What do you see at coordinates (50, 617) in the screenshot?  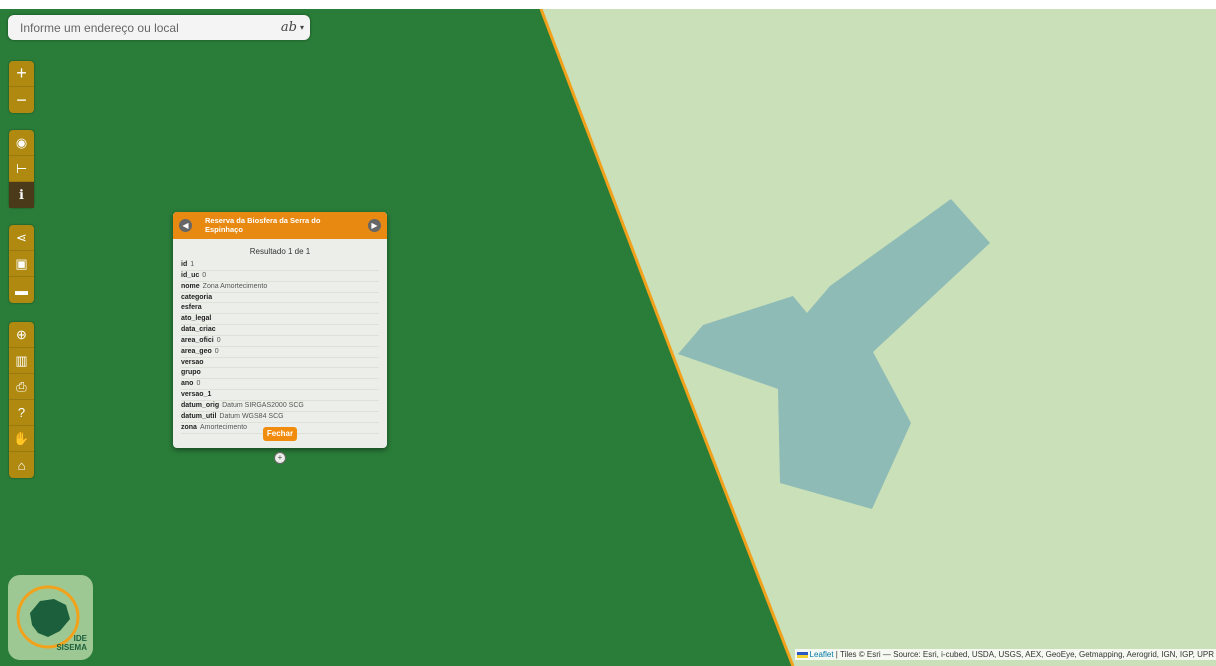 I see `ide-sisema-logo: IDE SISEMA` at bounding box center [50, 617].